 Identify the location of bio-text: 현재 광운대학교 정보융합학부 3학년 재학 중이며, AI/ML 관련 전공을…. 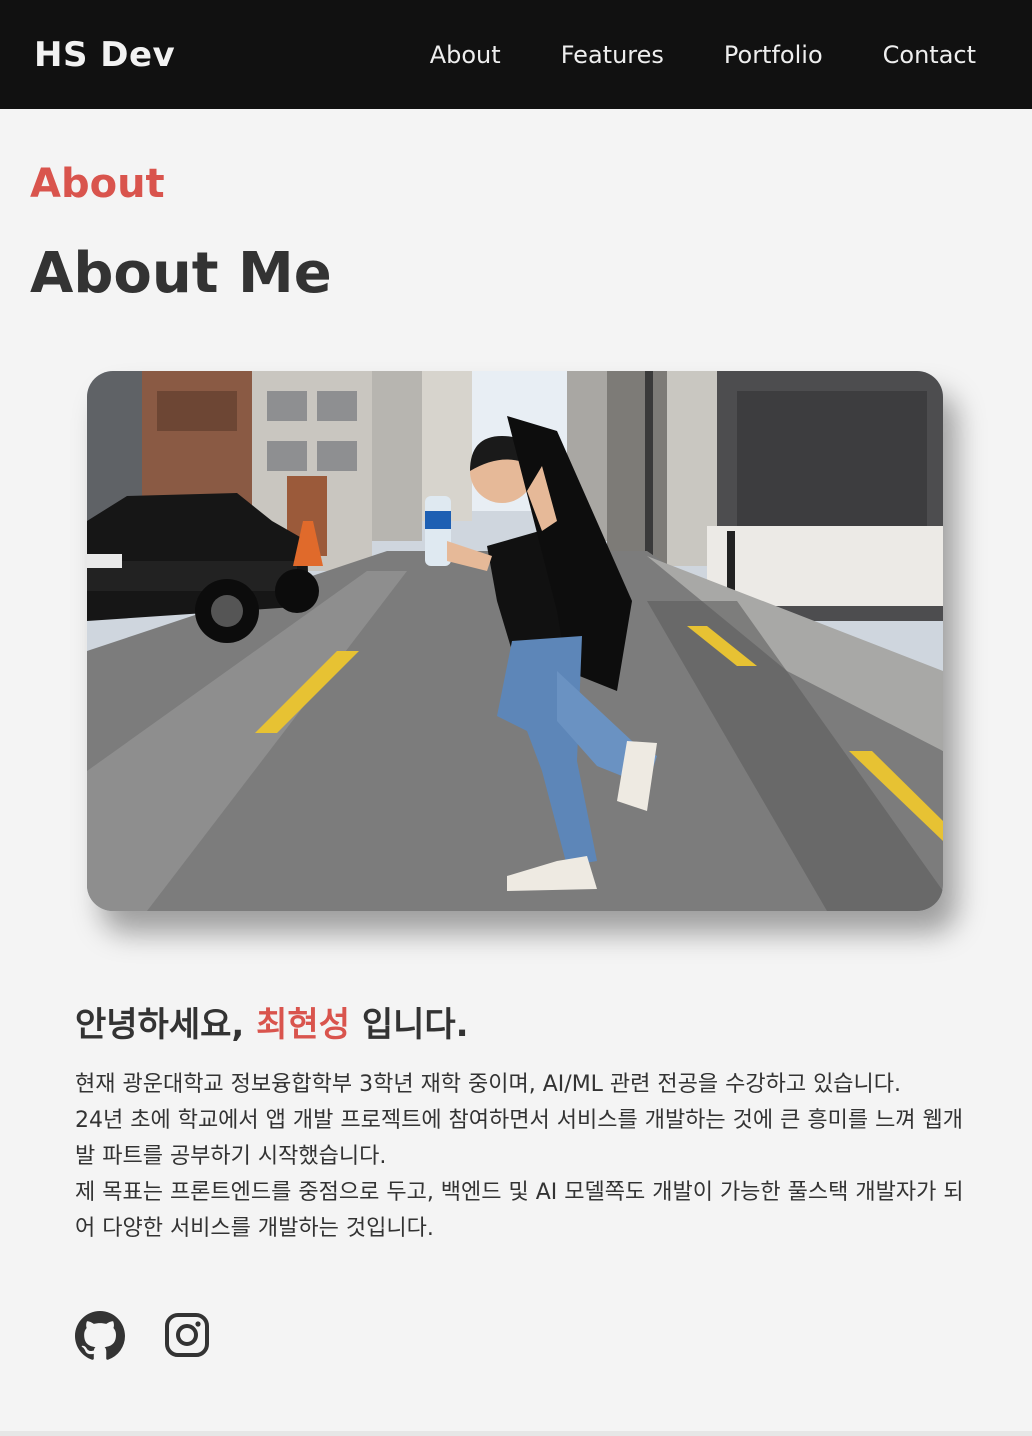
(520, 1157).